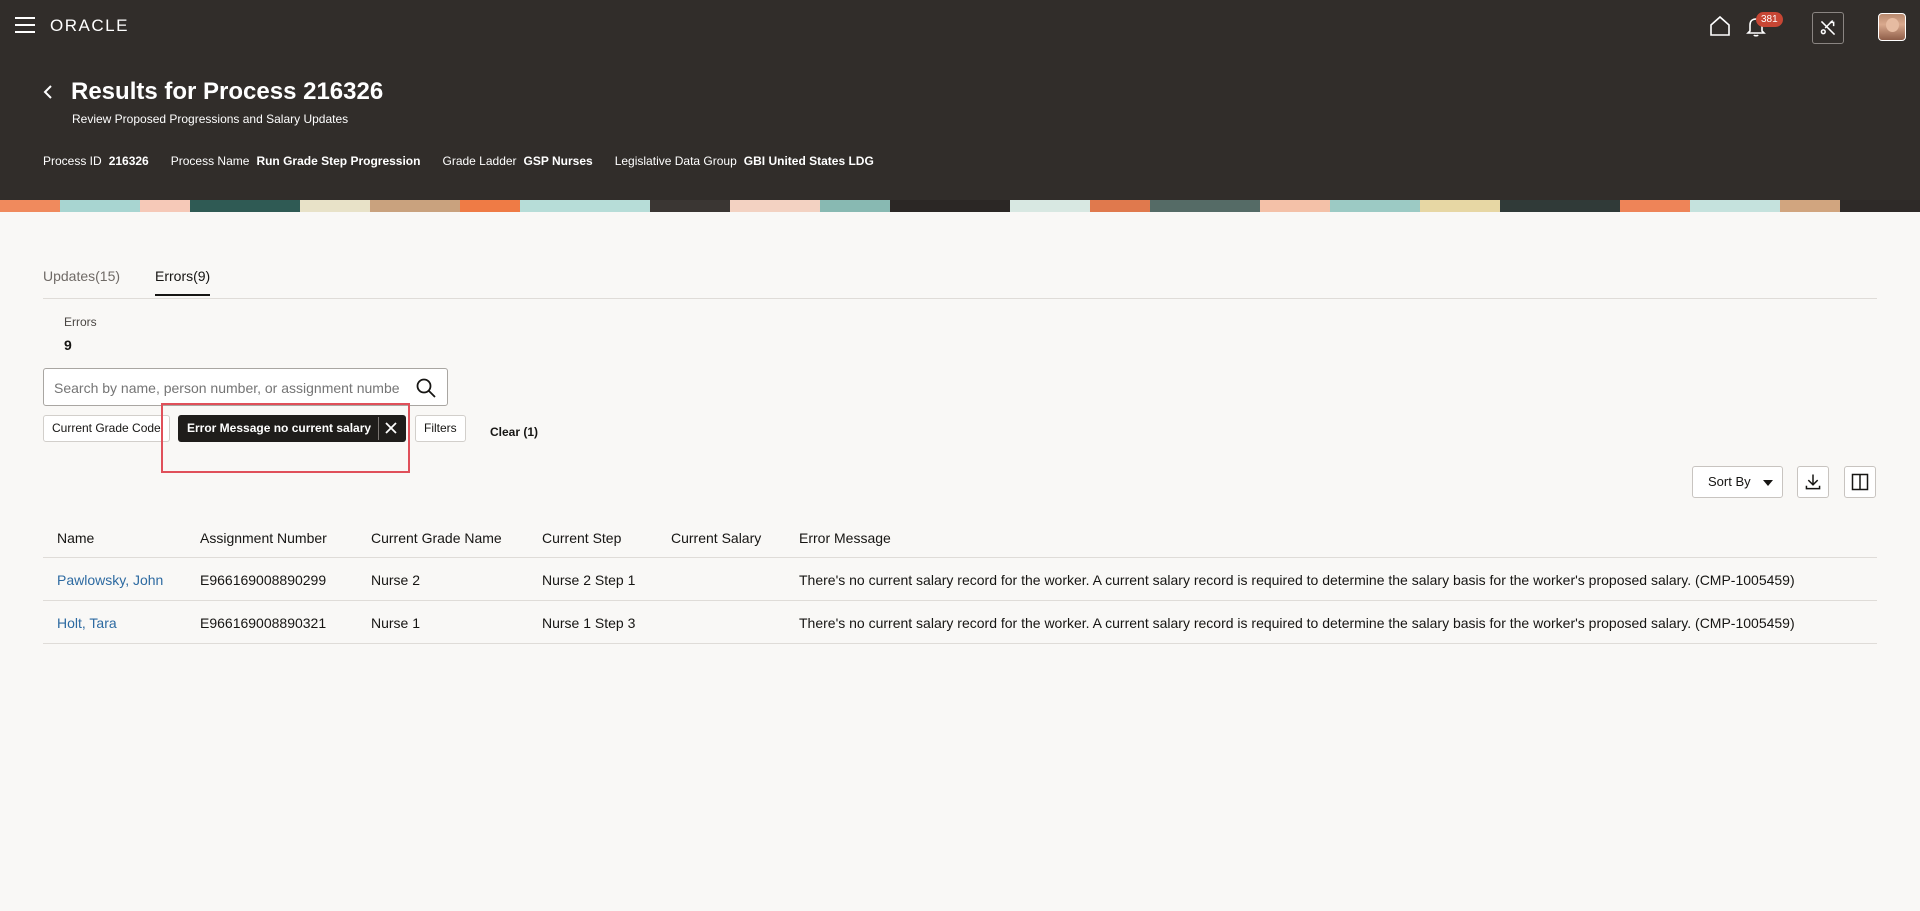 This screenshot has height=911, width=1920. What do you see at coordinates (960, 278) in the screenshot?
I see `tab-bar: Updates(15) Errors(9)` at bounding box center [960, 278].